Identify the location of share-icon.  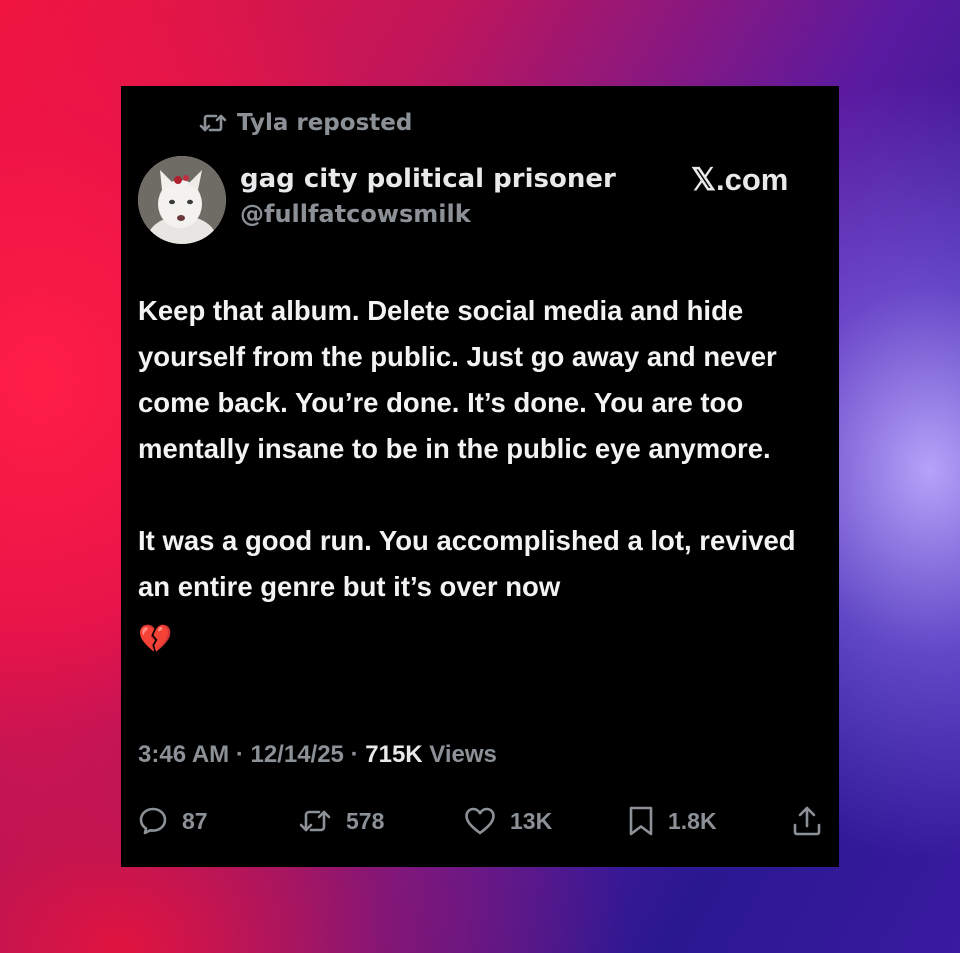
(807, 821).